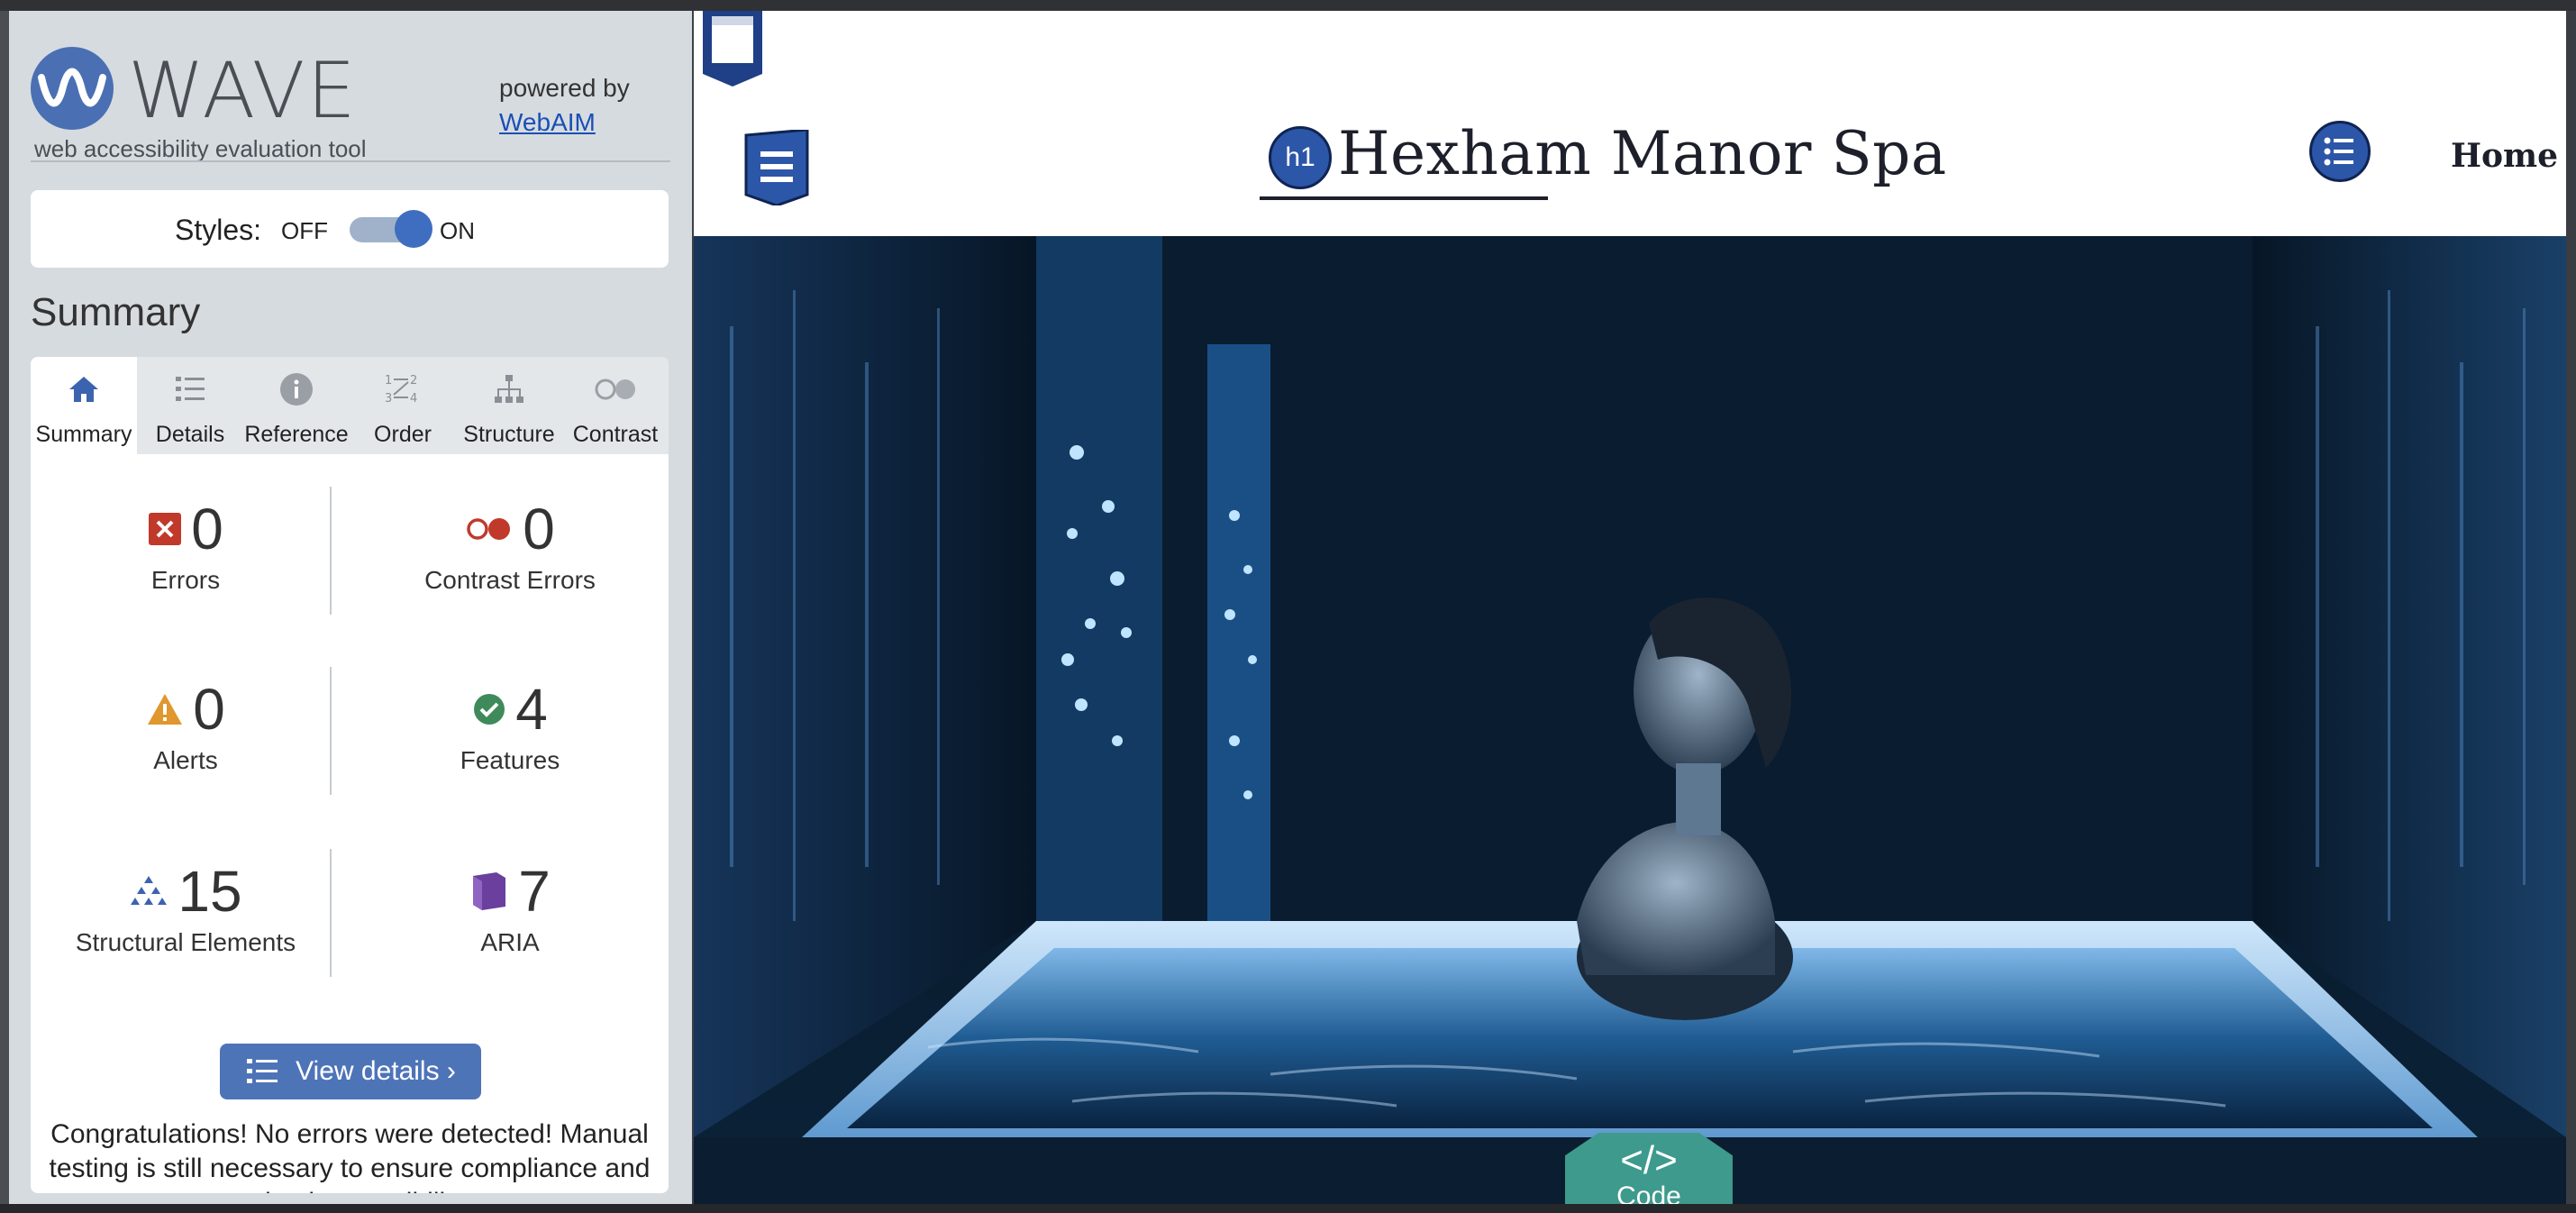  I want to click on errors-count: 0, so click(207, 529).